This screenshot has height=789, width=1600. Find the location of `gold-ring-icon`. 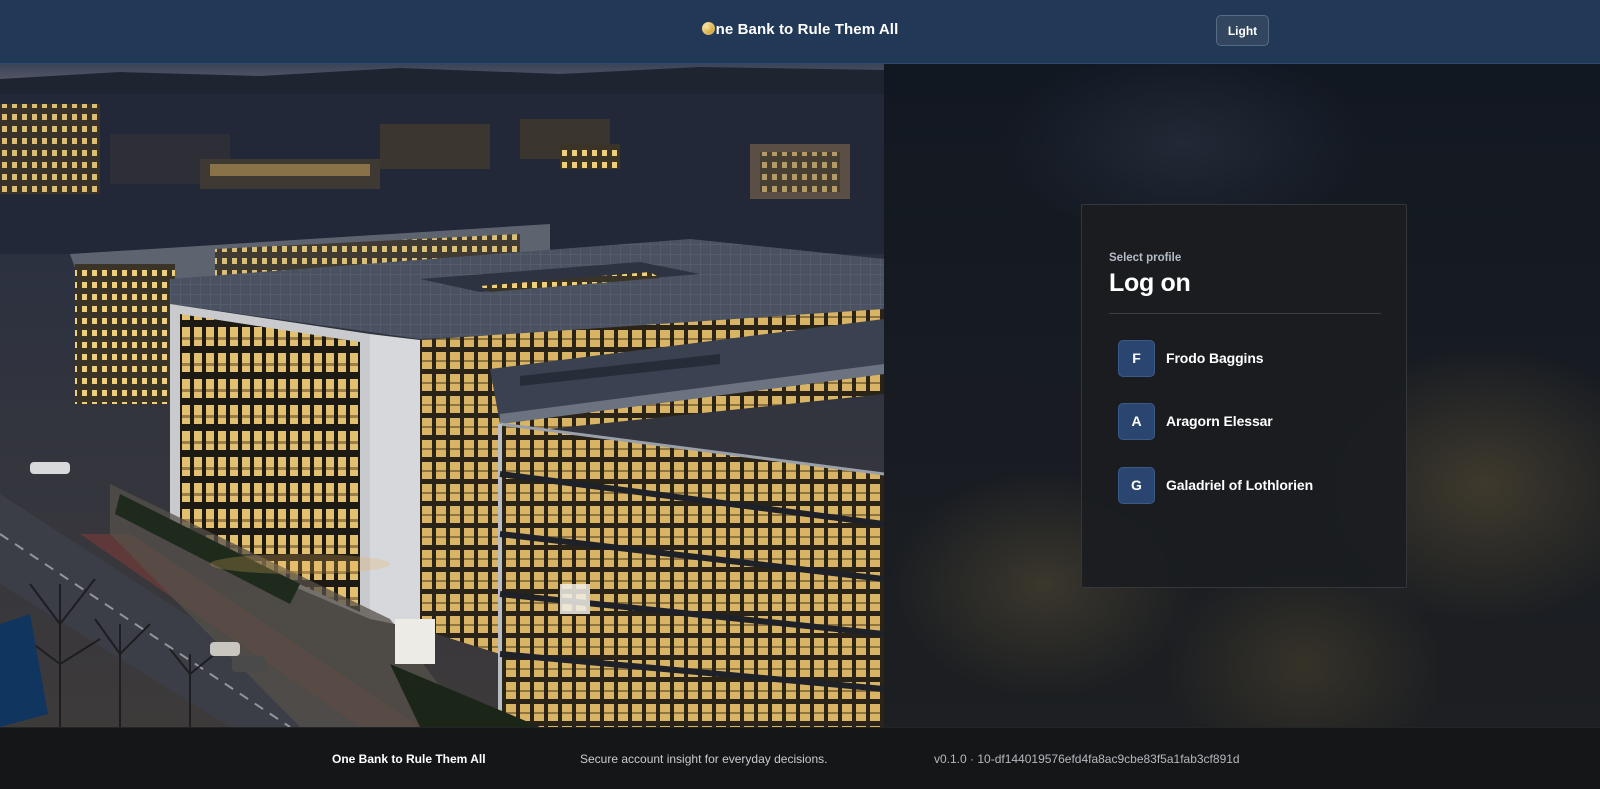

gold-ring-icon is located at coordinates (708, 28).